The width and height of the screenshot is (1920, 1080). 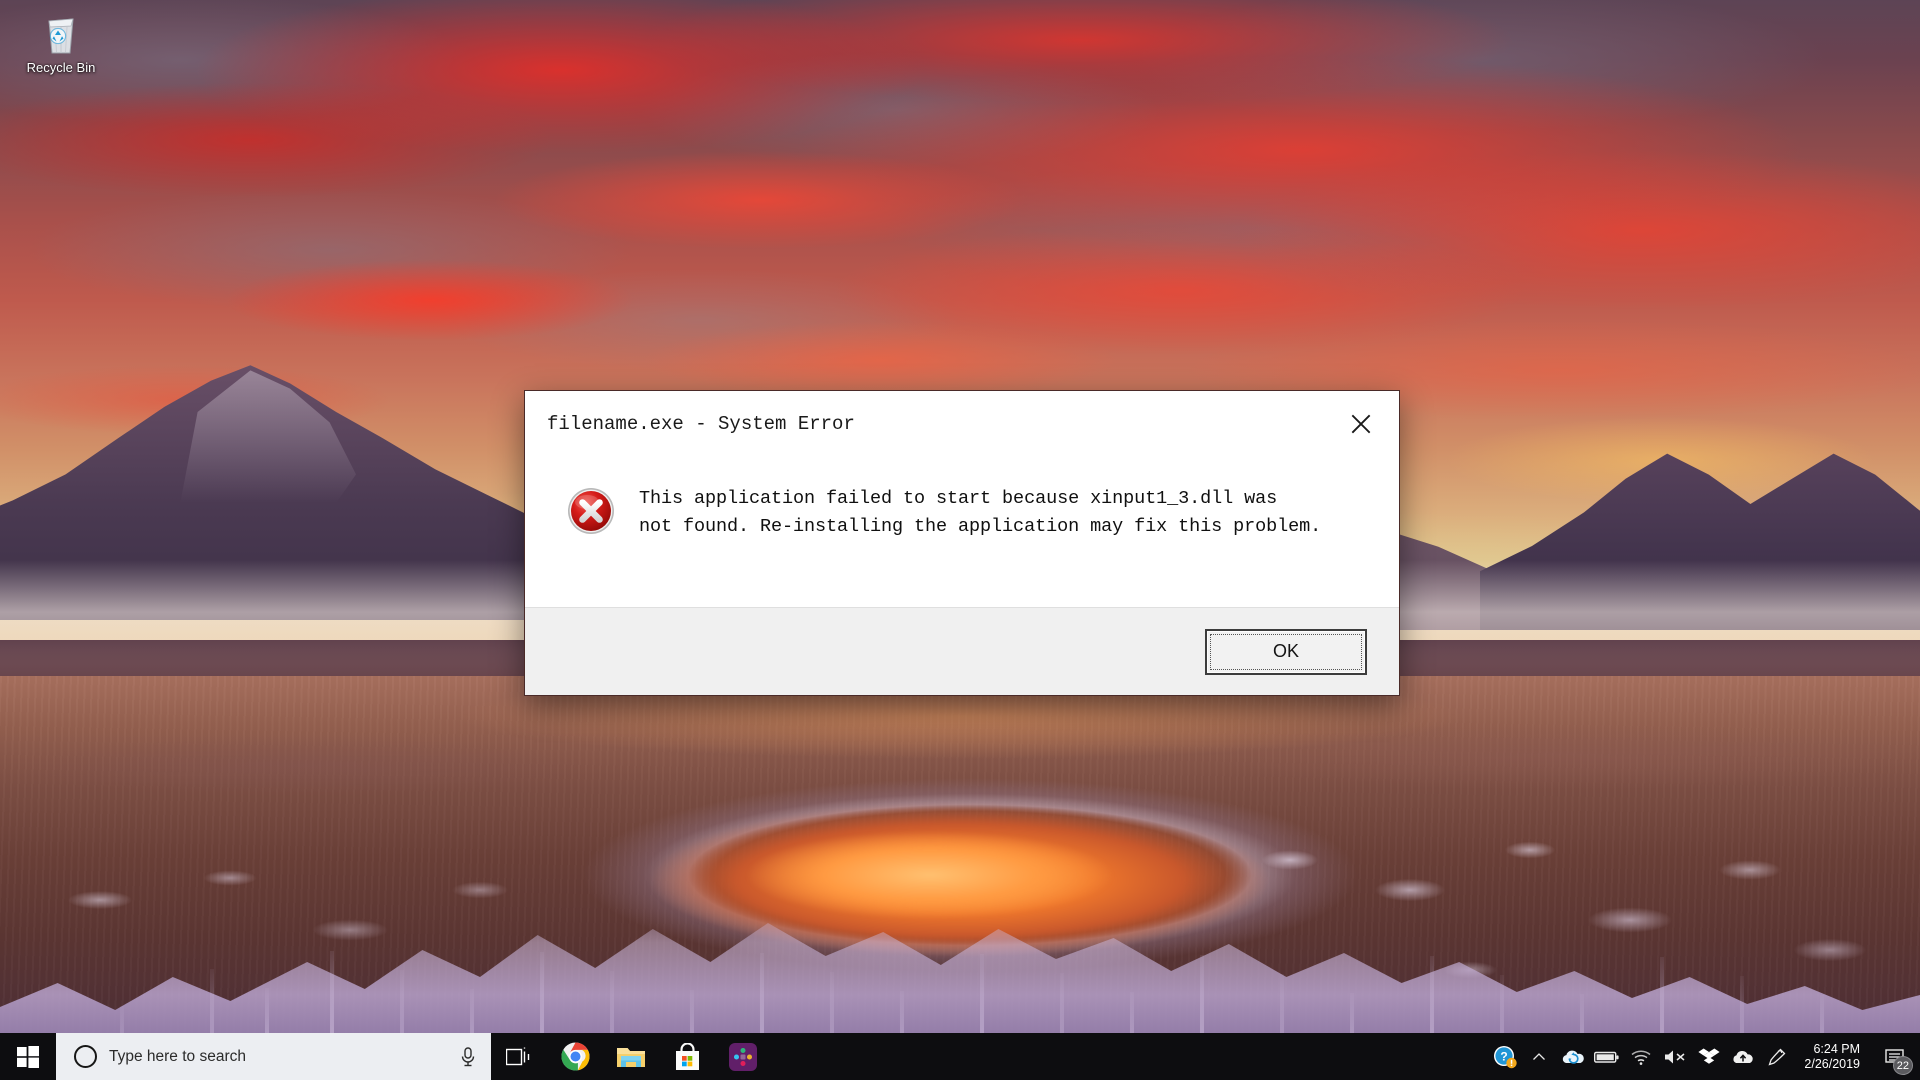 What do you see at coordinates (61, 33) in the screenshot?
I see `recycle-bin-icon` at bounding box center [61, 33].